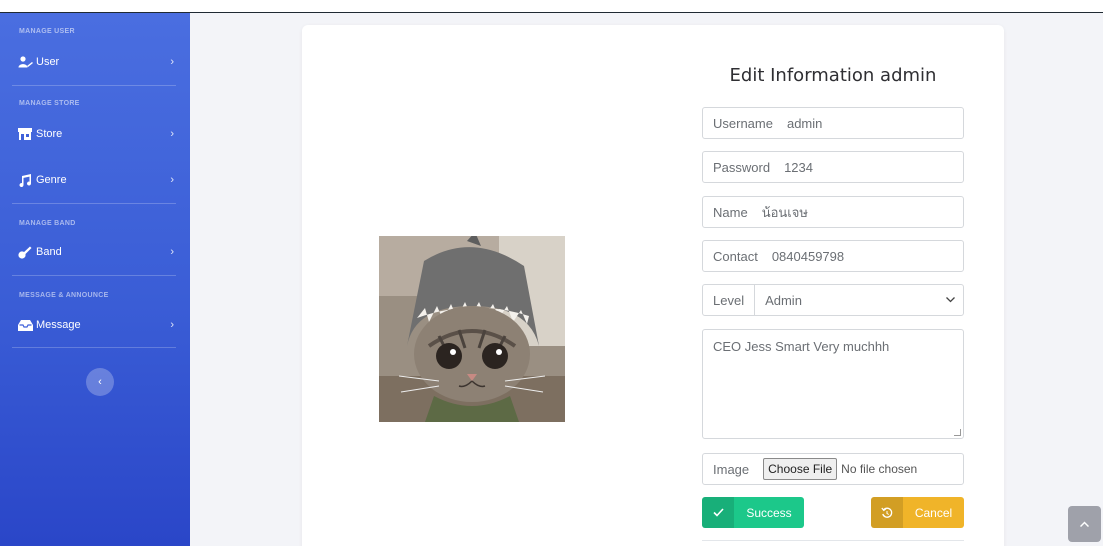 This screenshot has height=546, width=1103. I want to click on image-upload-field: Image Choose File No file chosen, so click(833, 469).